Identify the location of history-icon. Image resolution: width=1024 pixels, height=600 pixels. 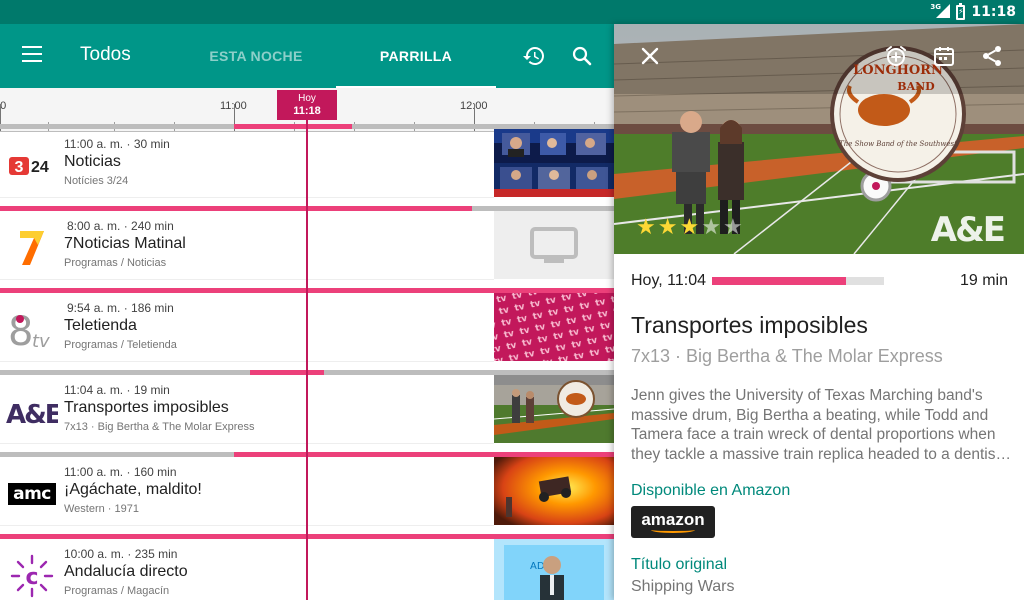
(534, 56).